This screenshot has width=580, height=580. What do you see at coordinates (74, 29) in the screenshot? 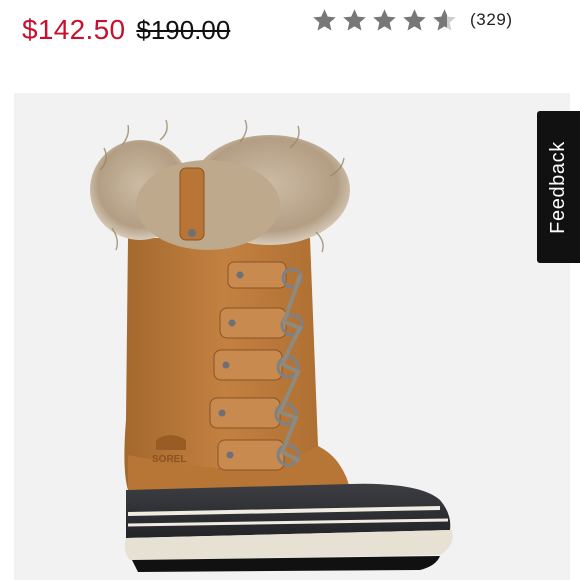
I see `sale-price: $142.50` at bounding box center [74, 29].